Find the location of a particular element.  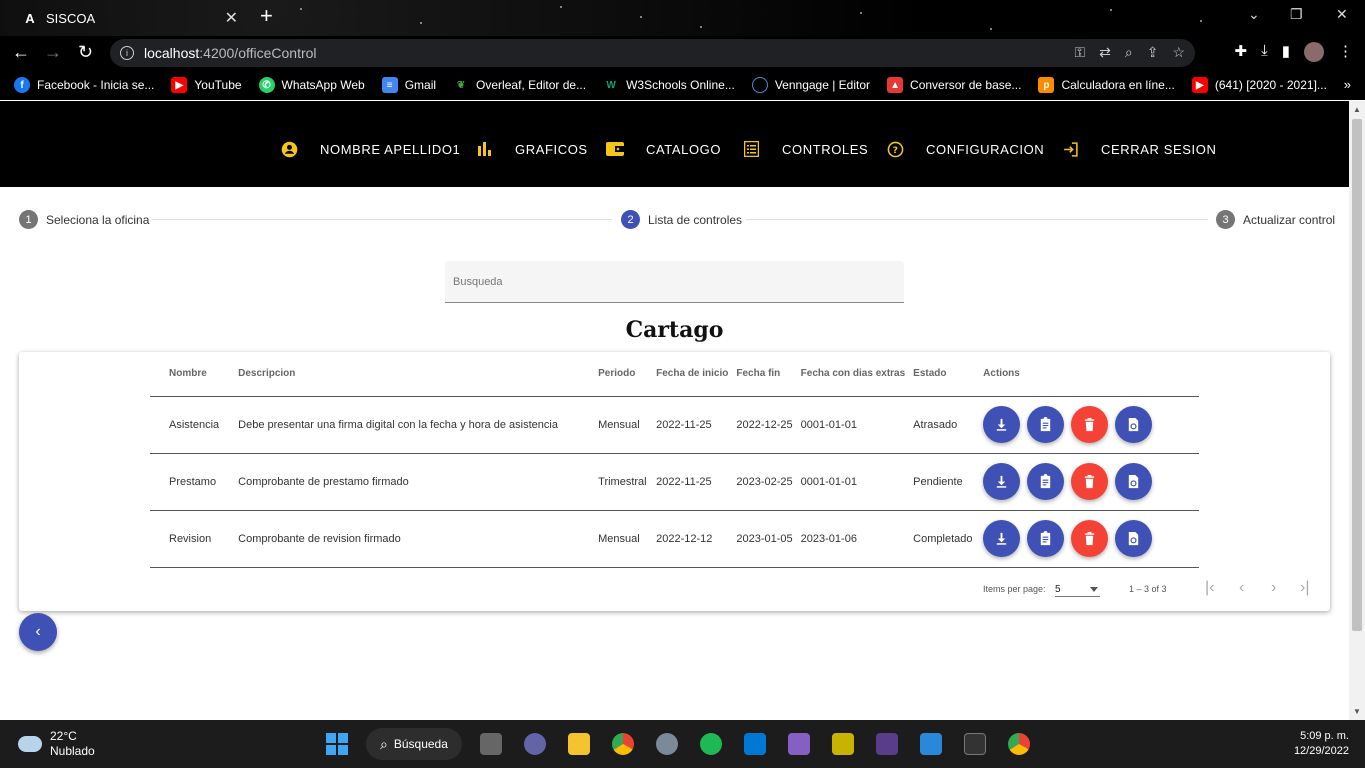

step-select-office: 1 Seleciona la oficina is located at coordinates (84, 219).